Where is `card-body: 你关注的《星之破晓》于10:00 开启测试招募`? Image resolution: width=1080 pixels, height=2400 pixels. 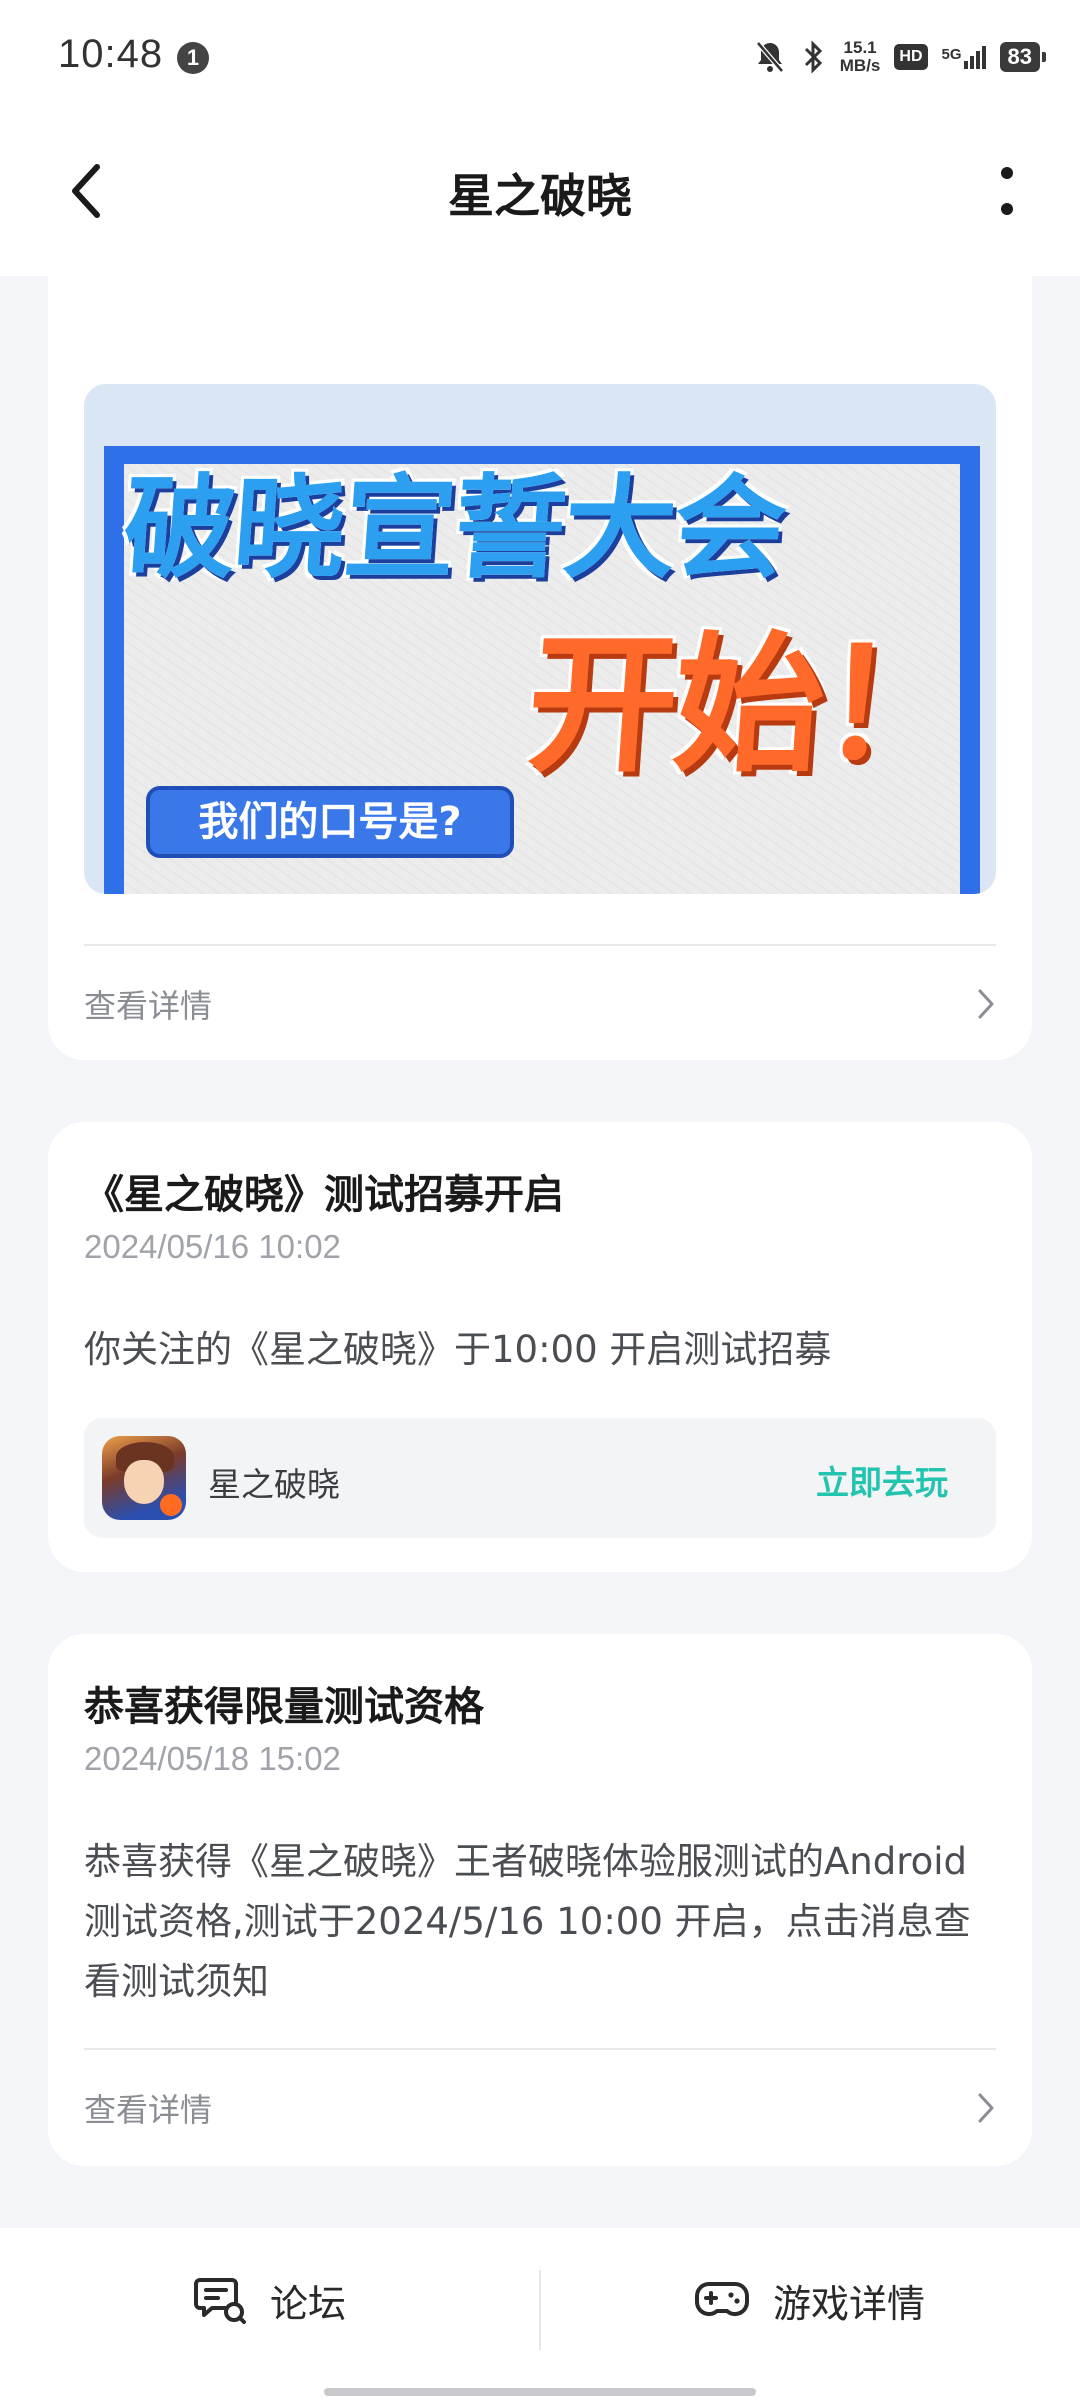
card-body: 你关注的《星之破晓》于10:00 开启测试招募 is located at coordinates (458, 1349).